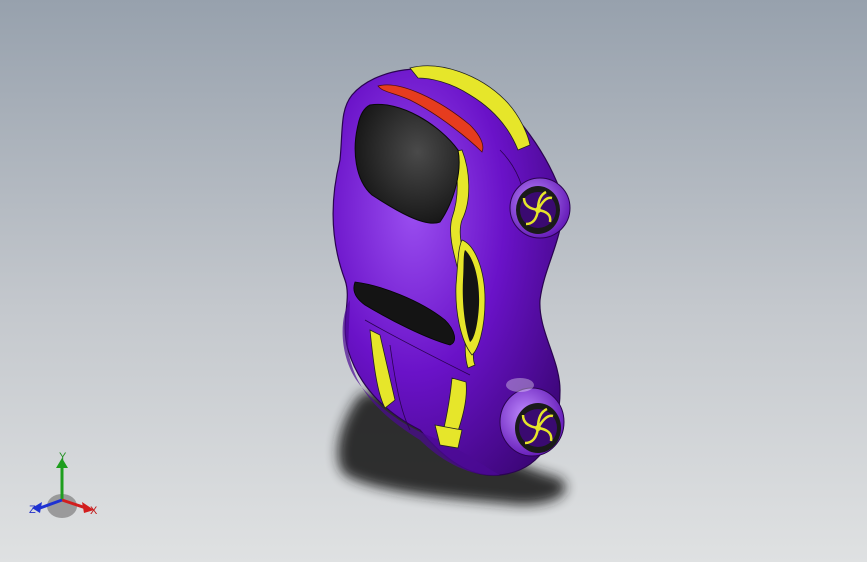  Describe the element at coordinates (532, 422) in the screenshot. I see `front-wheel` at that location.